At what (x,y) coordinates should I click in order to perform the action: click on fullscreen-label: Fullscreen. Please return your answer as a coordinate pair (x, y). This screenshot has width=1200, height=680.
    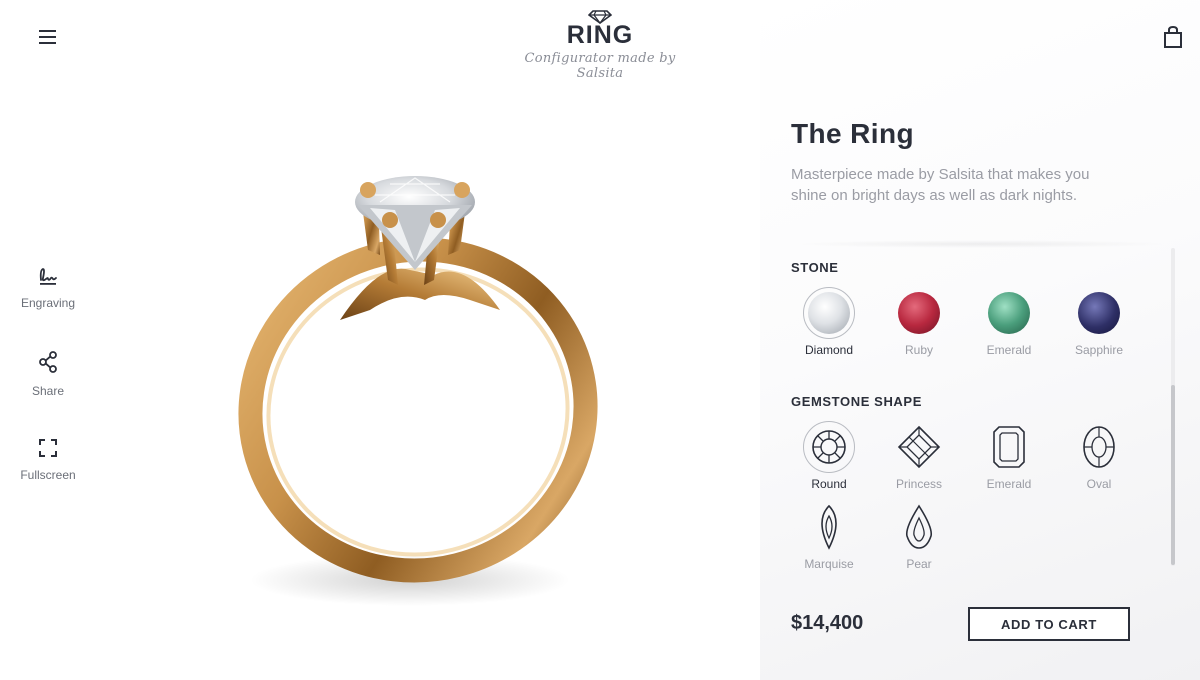
    Looking at the image, I should click on (48, 475).